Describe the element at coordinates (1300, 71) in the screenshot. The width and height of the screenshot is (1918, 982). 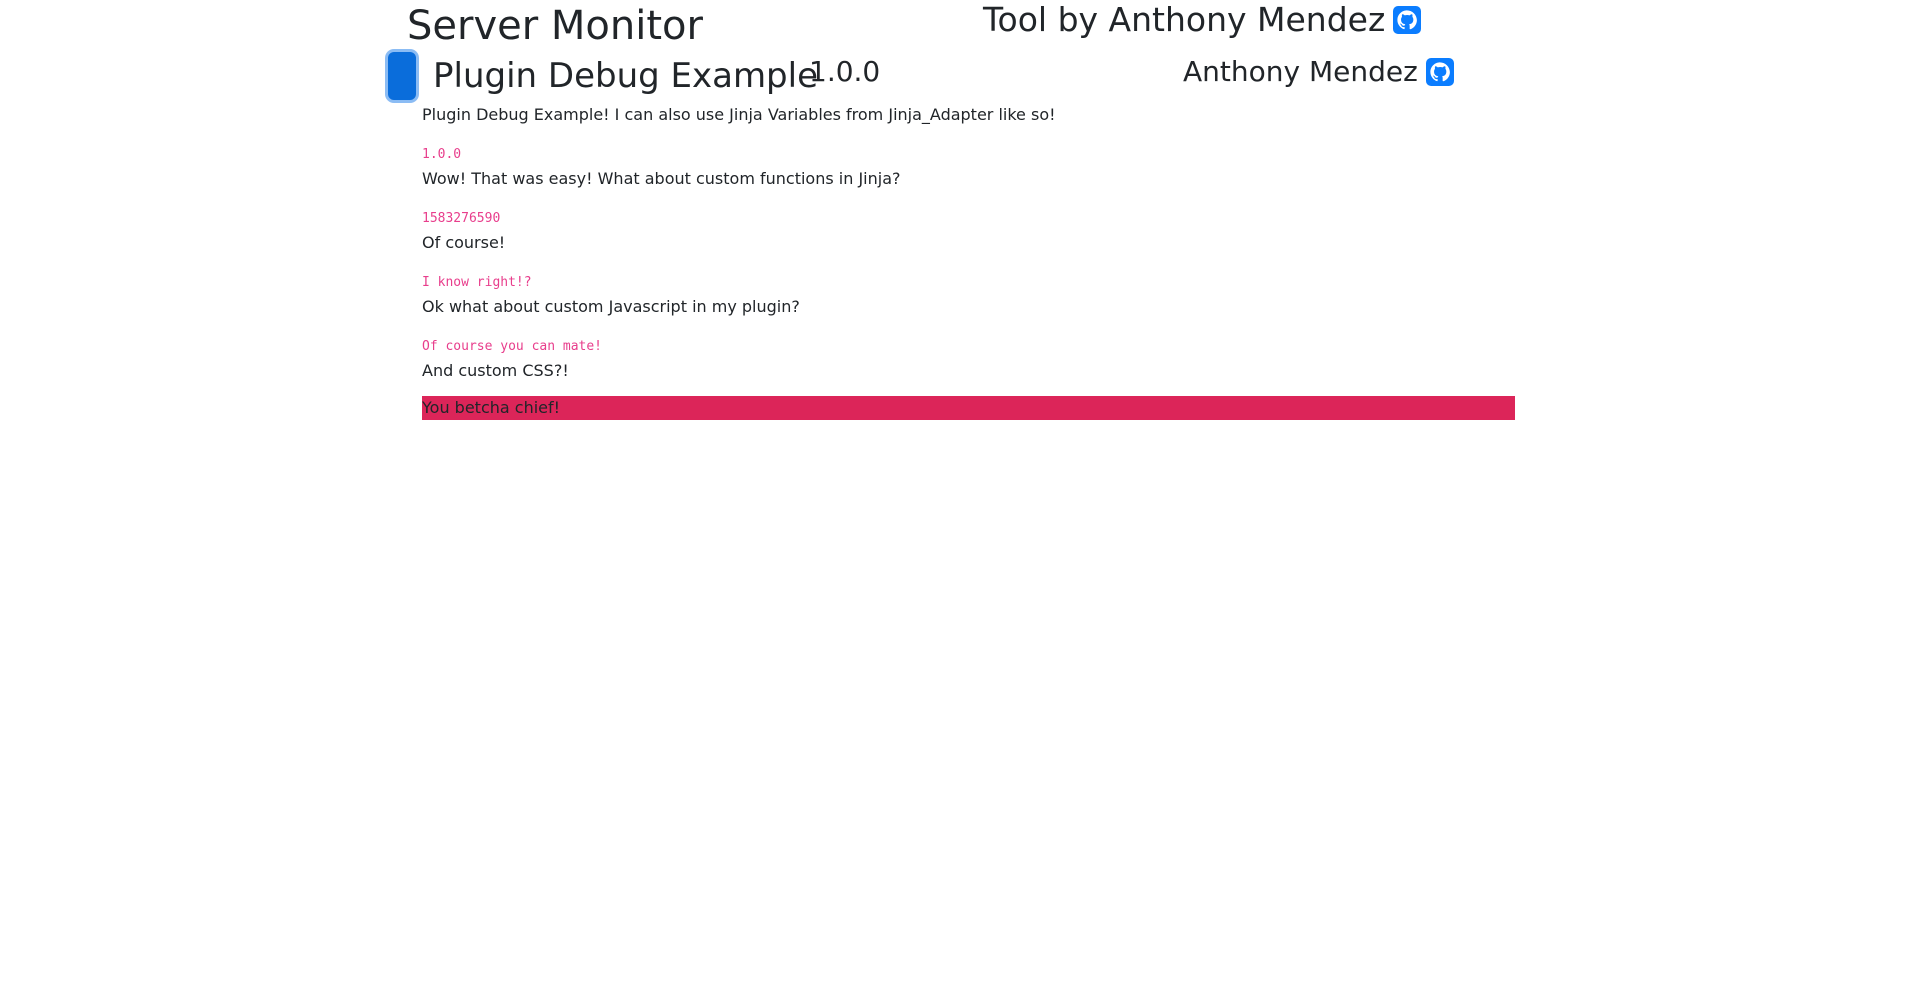
I see `plugin-author-text: Anthony Mendez` at that location.